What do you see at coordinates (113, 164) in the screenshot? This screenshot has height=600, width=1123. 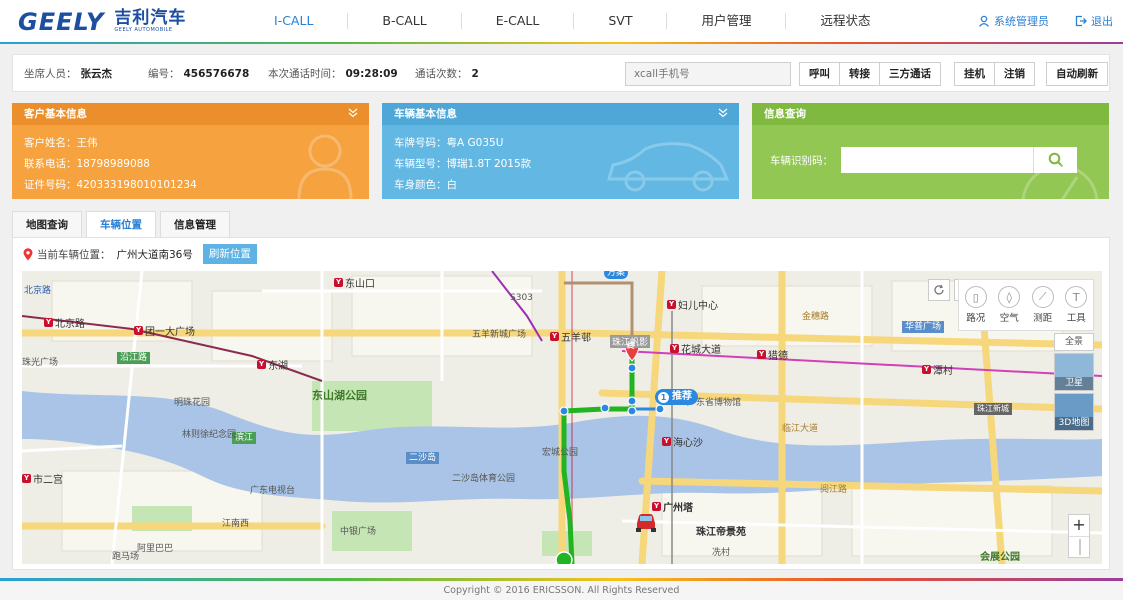 I see `customer-phone: 18798989088` at bounding box center [113, 164].